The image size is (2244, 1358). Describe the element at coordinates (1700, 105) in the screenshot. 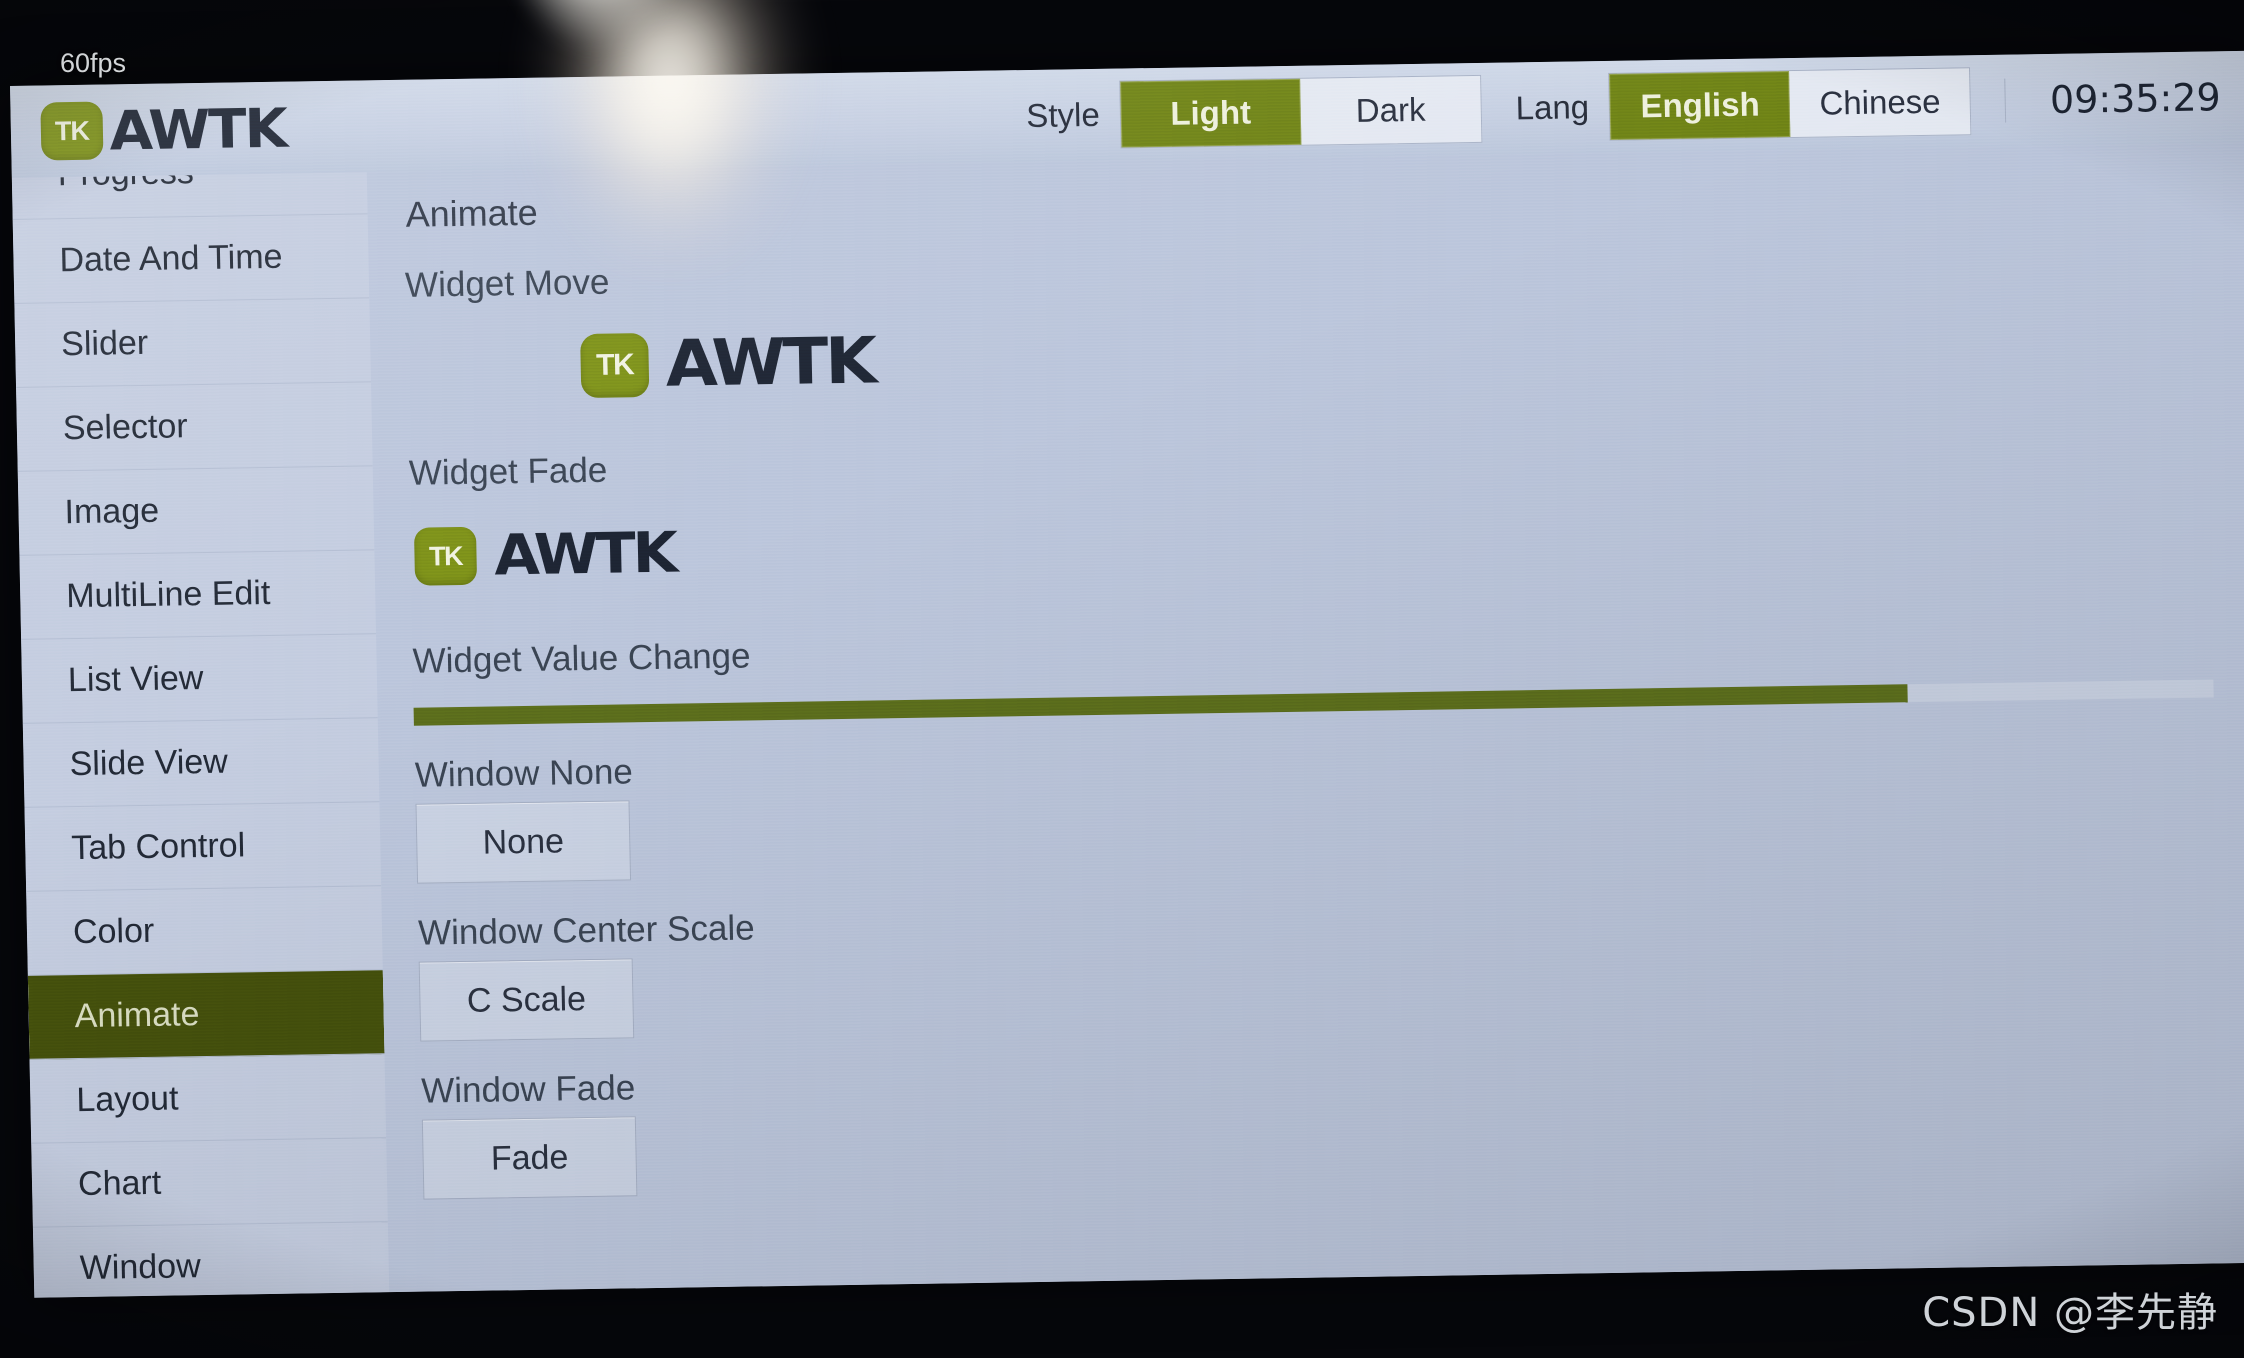

I see `lang-option-english: English` at that location.